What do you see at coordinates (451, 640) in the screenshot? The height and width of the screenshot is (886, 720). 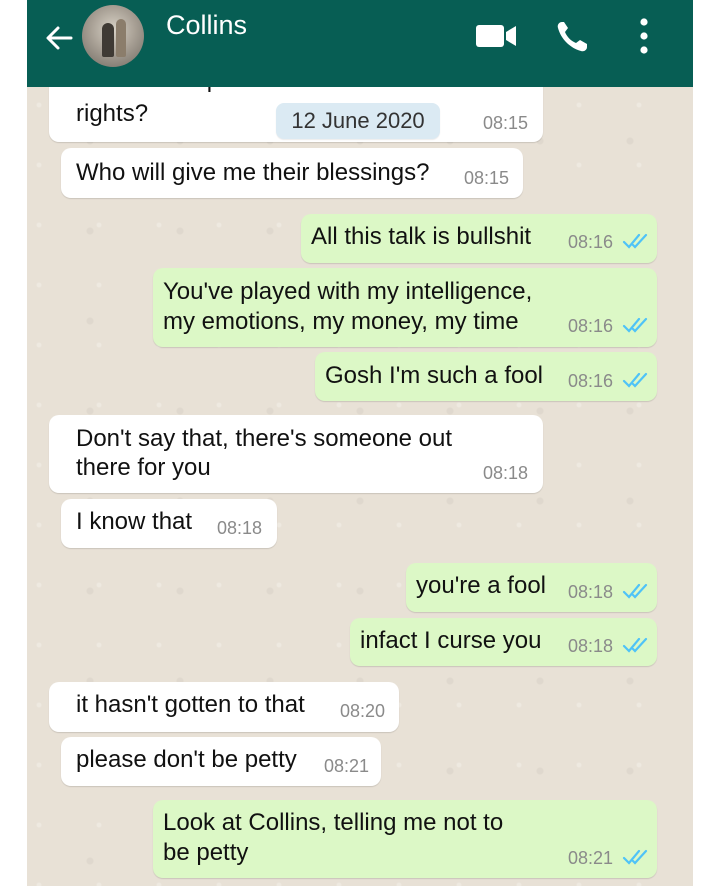 I see `message-text: infact I curse you` at bounding box center [451, 640].